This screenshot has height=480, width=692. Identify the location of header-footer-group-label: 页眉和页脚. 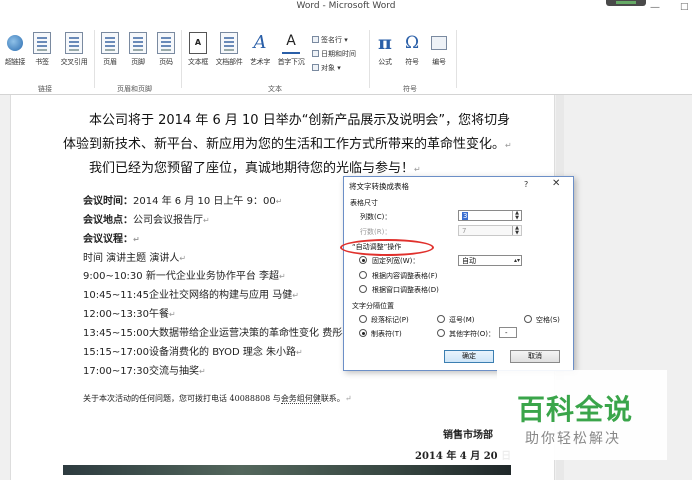
(134, 89).